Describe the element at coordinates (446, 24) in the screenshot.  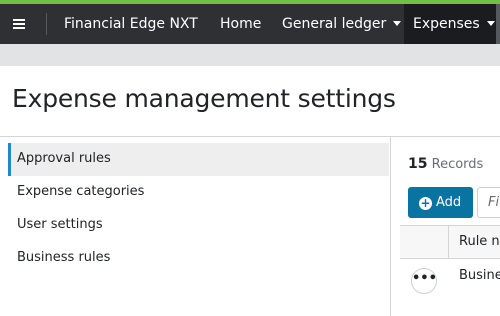
I see `nav-expenses-label: Expenses` at that location.